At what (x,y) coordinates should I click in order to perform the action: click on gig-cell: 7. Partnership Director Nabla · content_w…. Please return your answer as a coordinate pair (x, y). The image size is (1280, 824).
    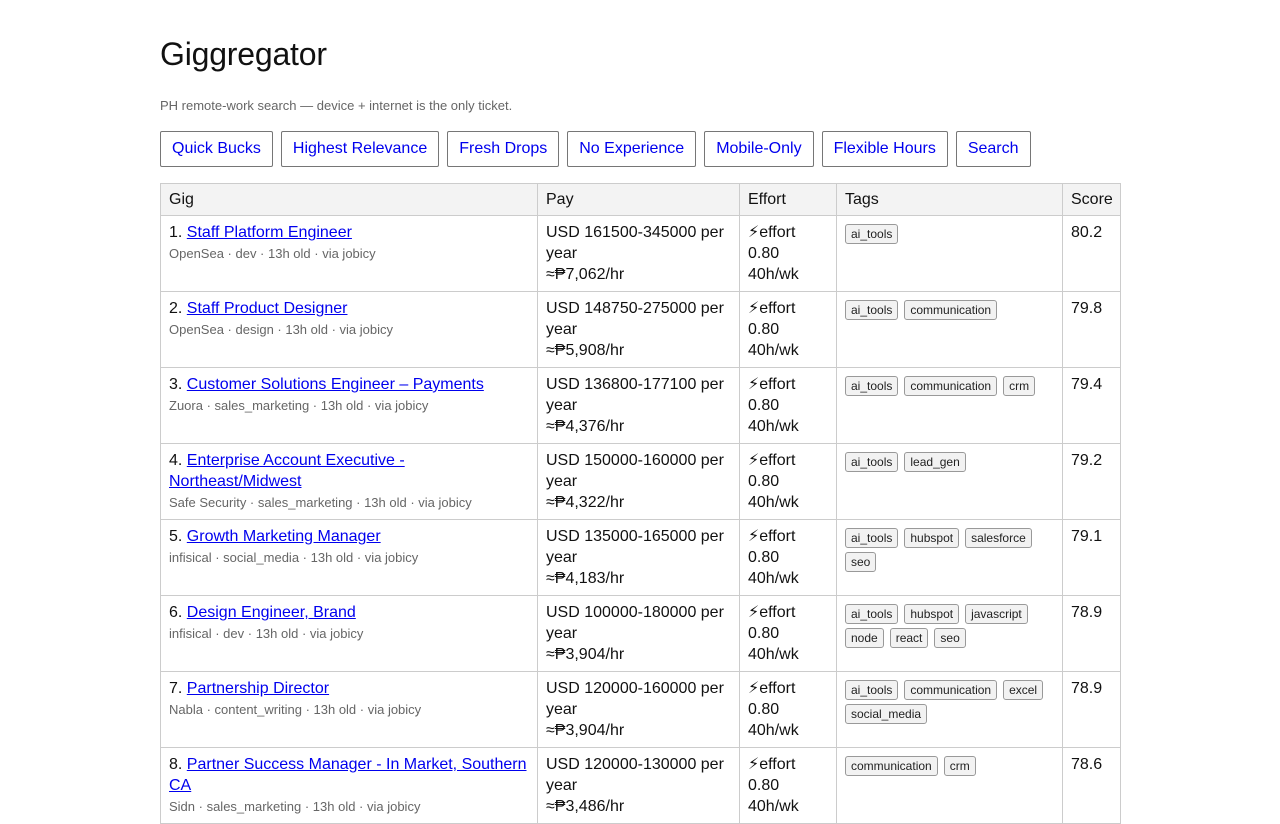
    Looking at the image, I should click on (349, 709).